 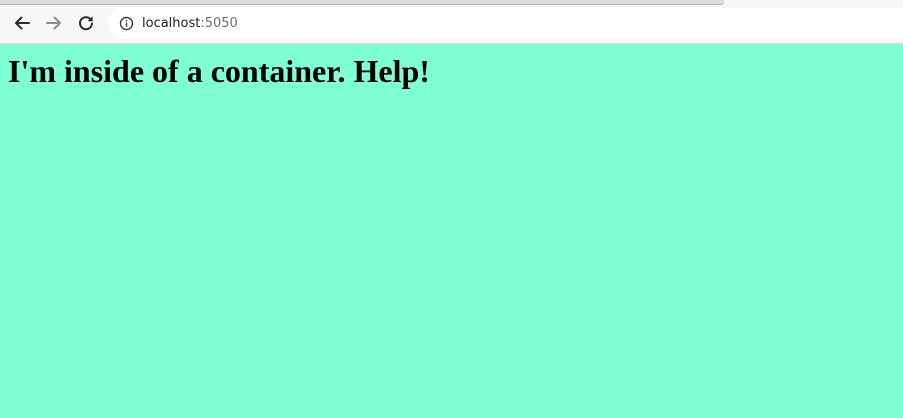 What do you see at coordinates (362, 2) in the screenshot?
I see `tab-strip-edge` at bounding box center [362, 2].